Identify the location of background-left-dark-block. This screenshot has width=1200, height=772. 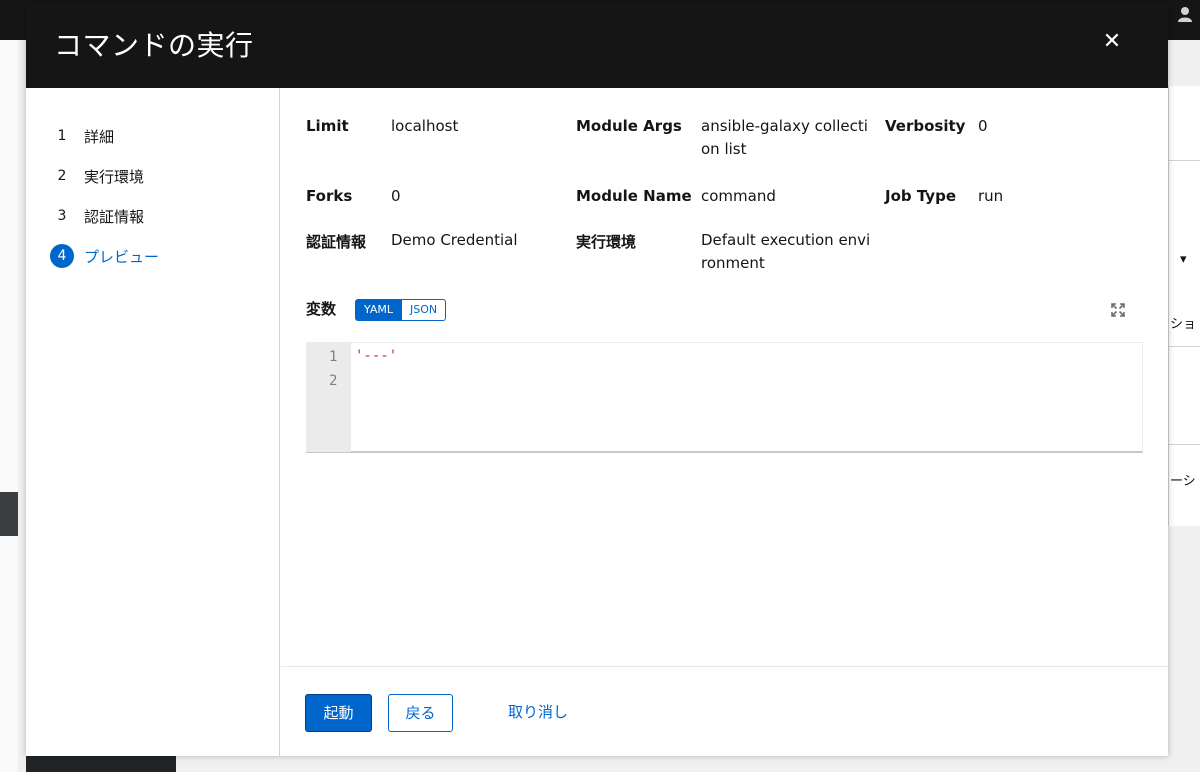
(9, 514).